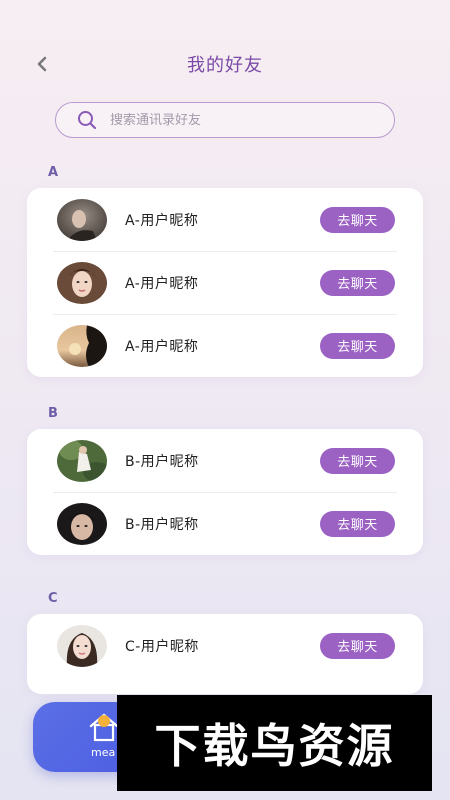 The width and height of the screenshot is (450, 800). I want to click on search-bar, so click(225, 120).